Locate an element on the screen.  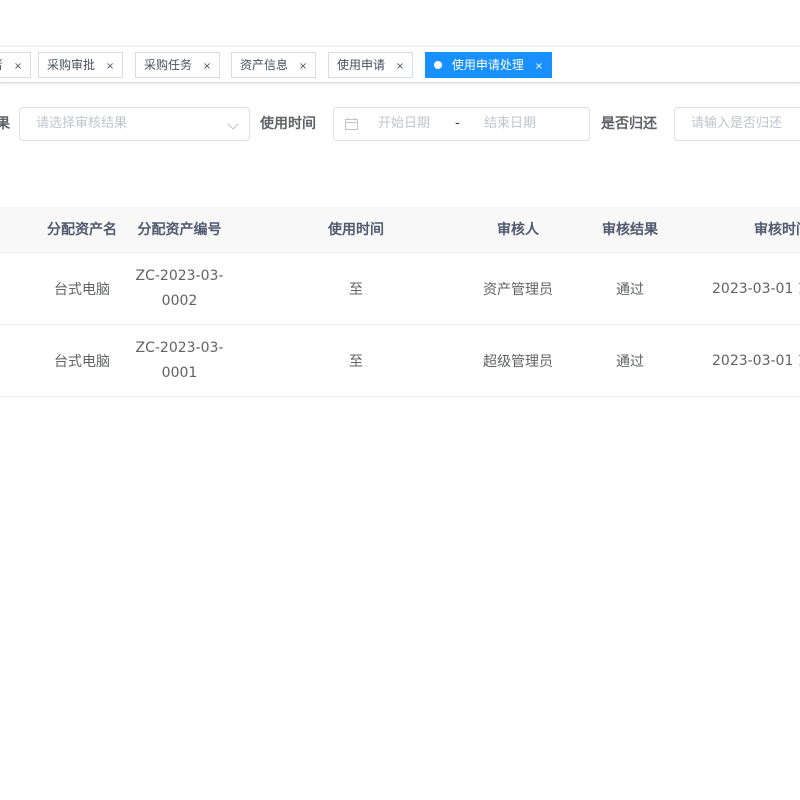
tags-view-bar: 者 × 采购审批 × 采购任务 × 资产信息 × 使用申请 × 使用申请处理 × is located at coordinates (400, 64).